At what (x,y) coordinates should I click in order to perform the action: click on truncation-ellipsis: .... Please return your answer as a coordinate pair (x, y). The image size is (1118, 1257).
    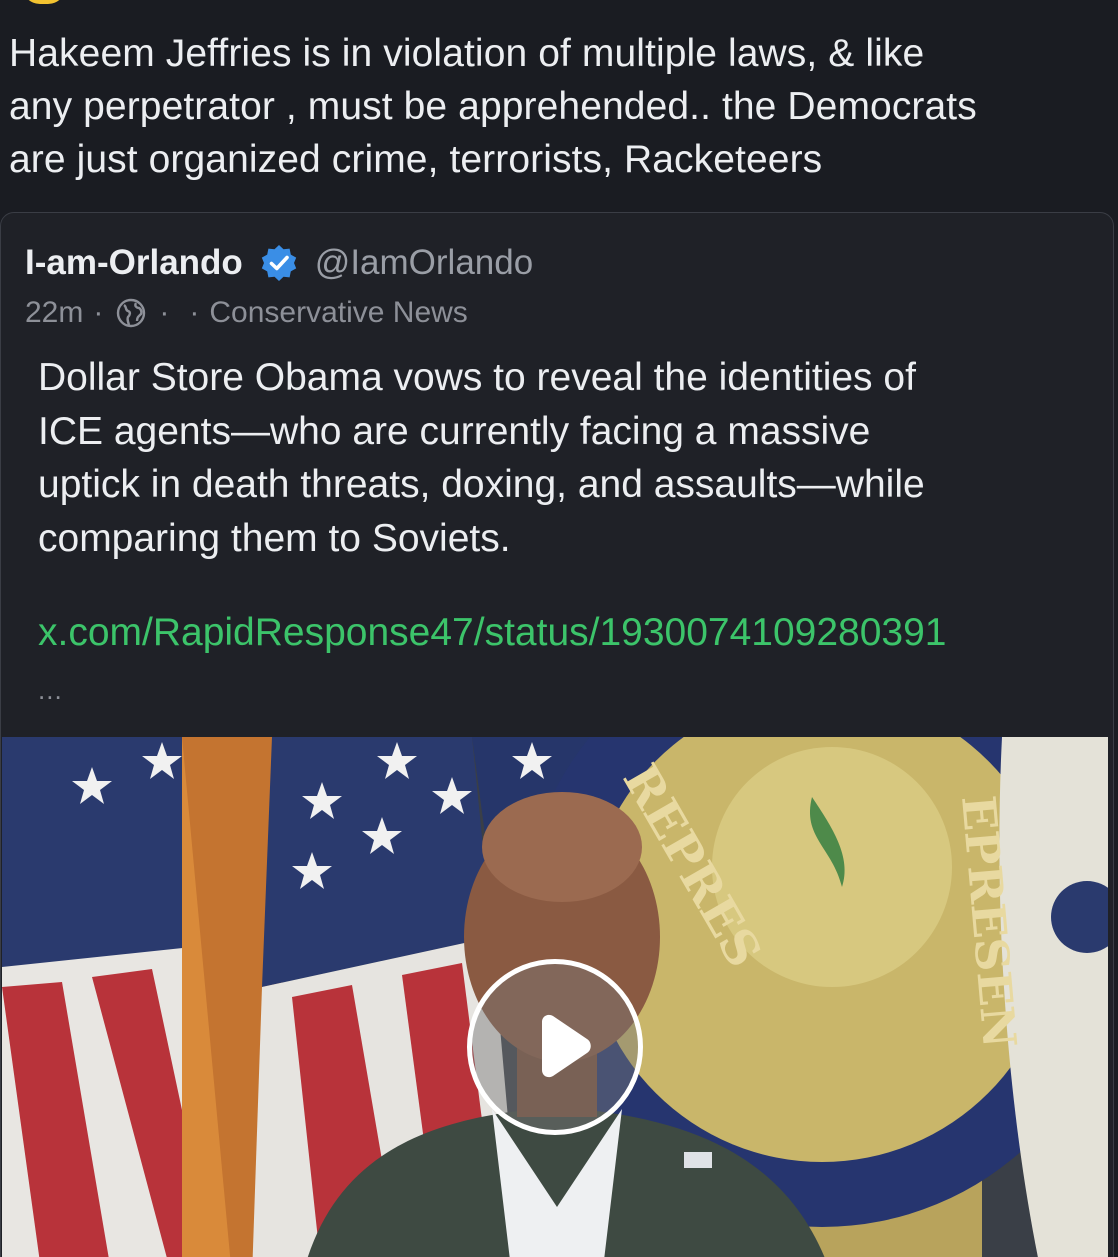
    Looking at the image, I should click on (50, 690).